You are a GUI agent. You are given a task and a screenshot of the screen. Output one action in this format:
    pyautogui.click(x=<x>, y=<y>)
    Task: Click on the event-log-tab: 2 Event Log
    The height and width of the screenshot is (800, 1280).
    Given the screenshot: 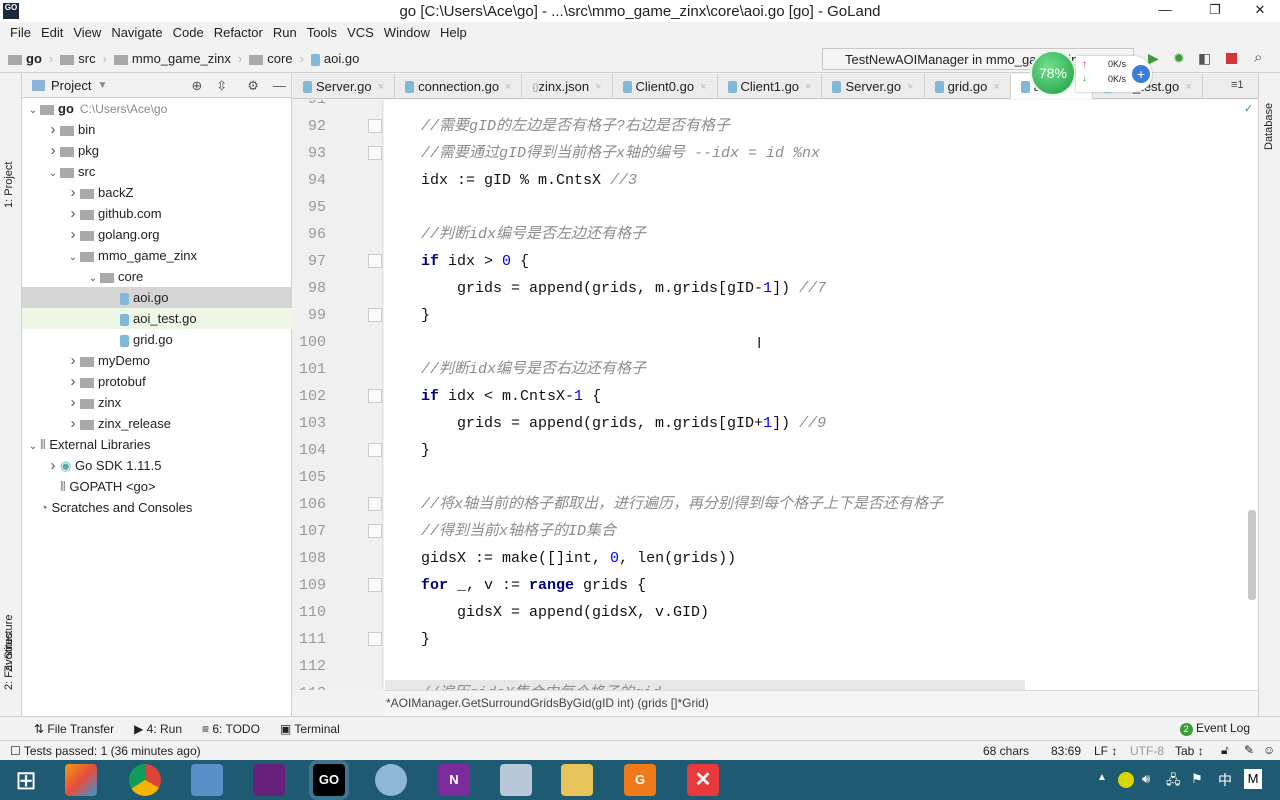 What is the action you would take?
    pyautogui.click(x=1214, y=728)
    